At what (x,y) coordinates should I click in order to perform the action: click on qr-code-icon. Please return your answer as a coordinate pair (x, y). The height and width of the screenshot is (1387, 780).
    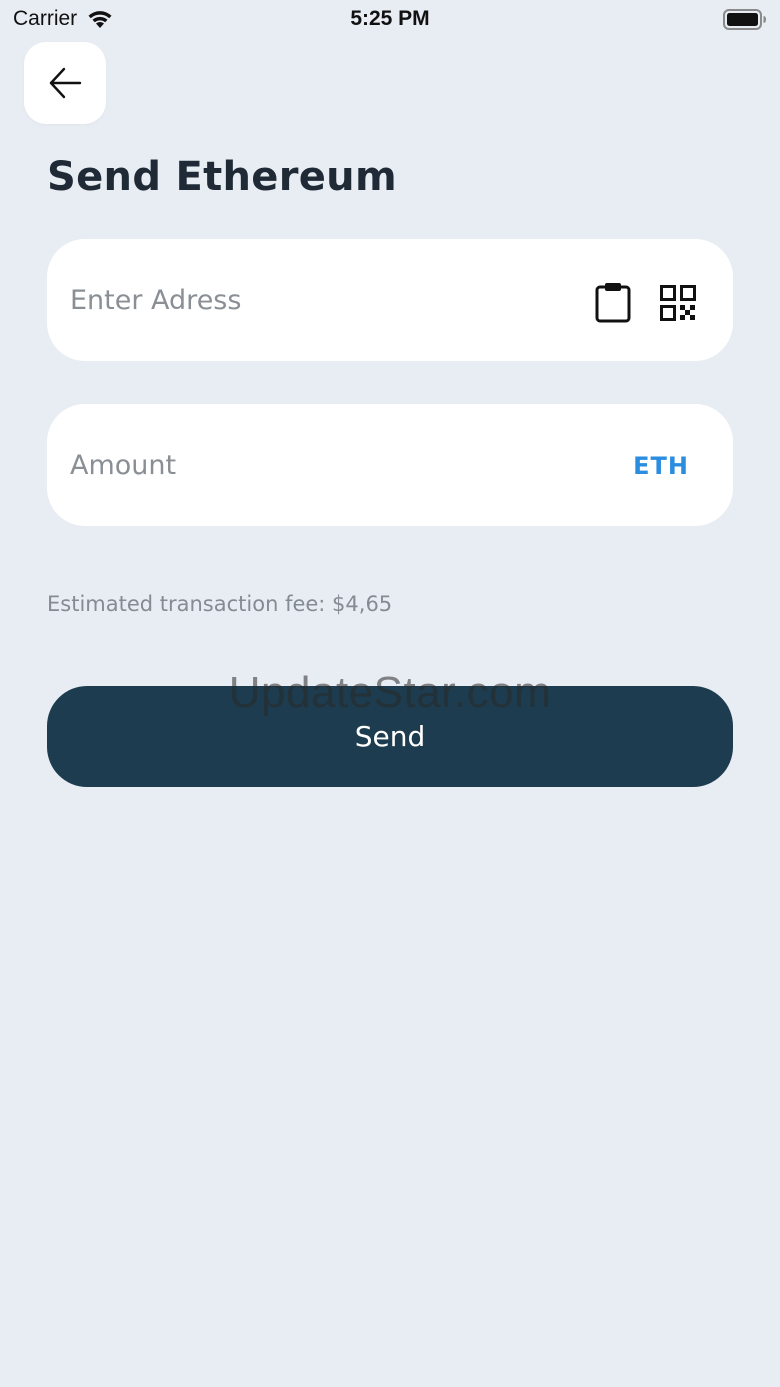
    Looking at the image, I should click on (678, 303).